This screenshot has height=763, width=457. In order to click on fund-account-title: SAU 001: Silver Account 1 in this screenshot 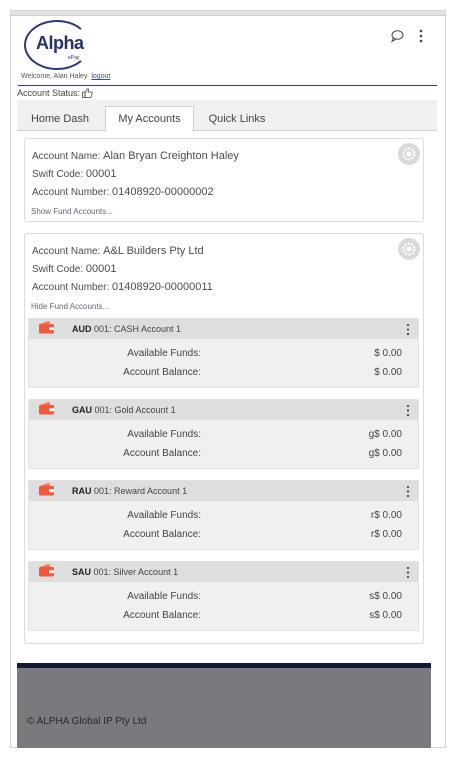, I will do `click(125, 572)`.